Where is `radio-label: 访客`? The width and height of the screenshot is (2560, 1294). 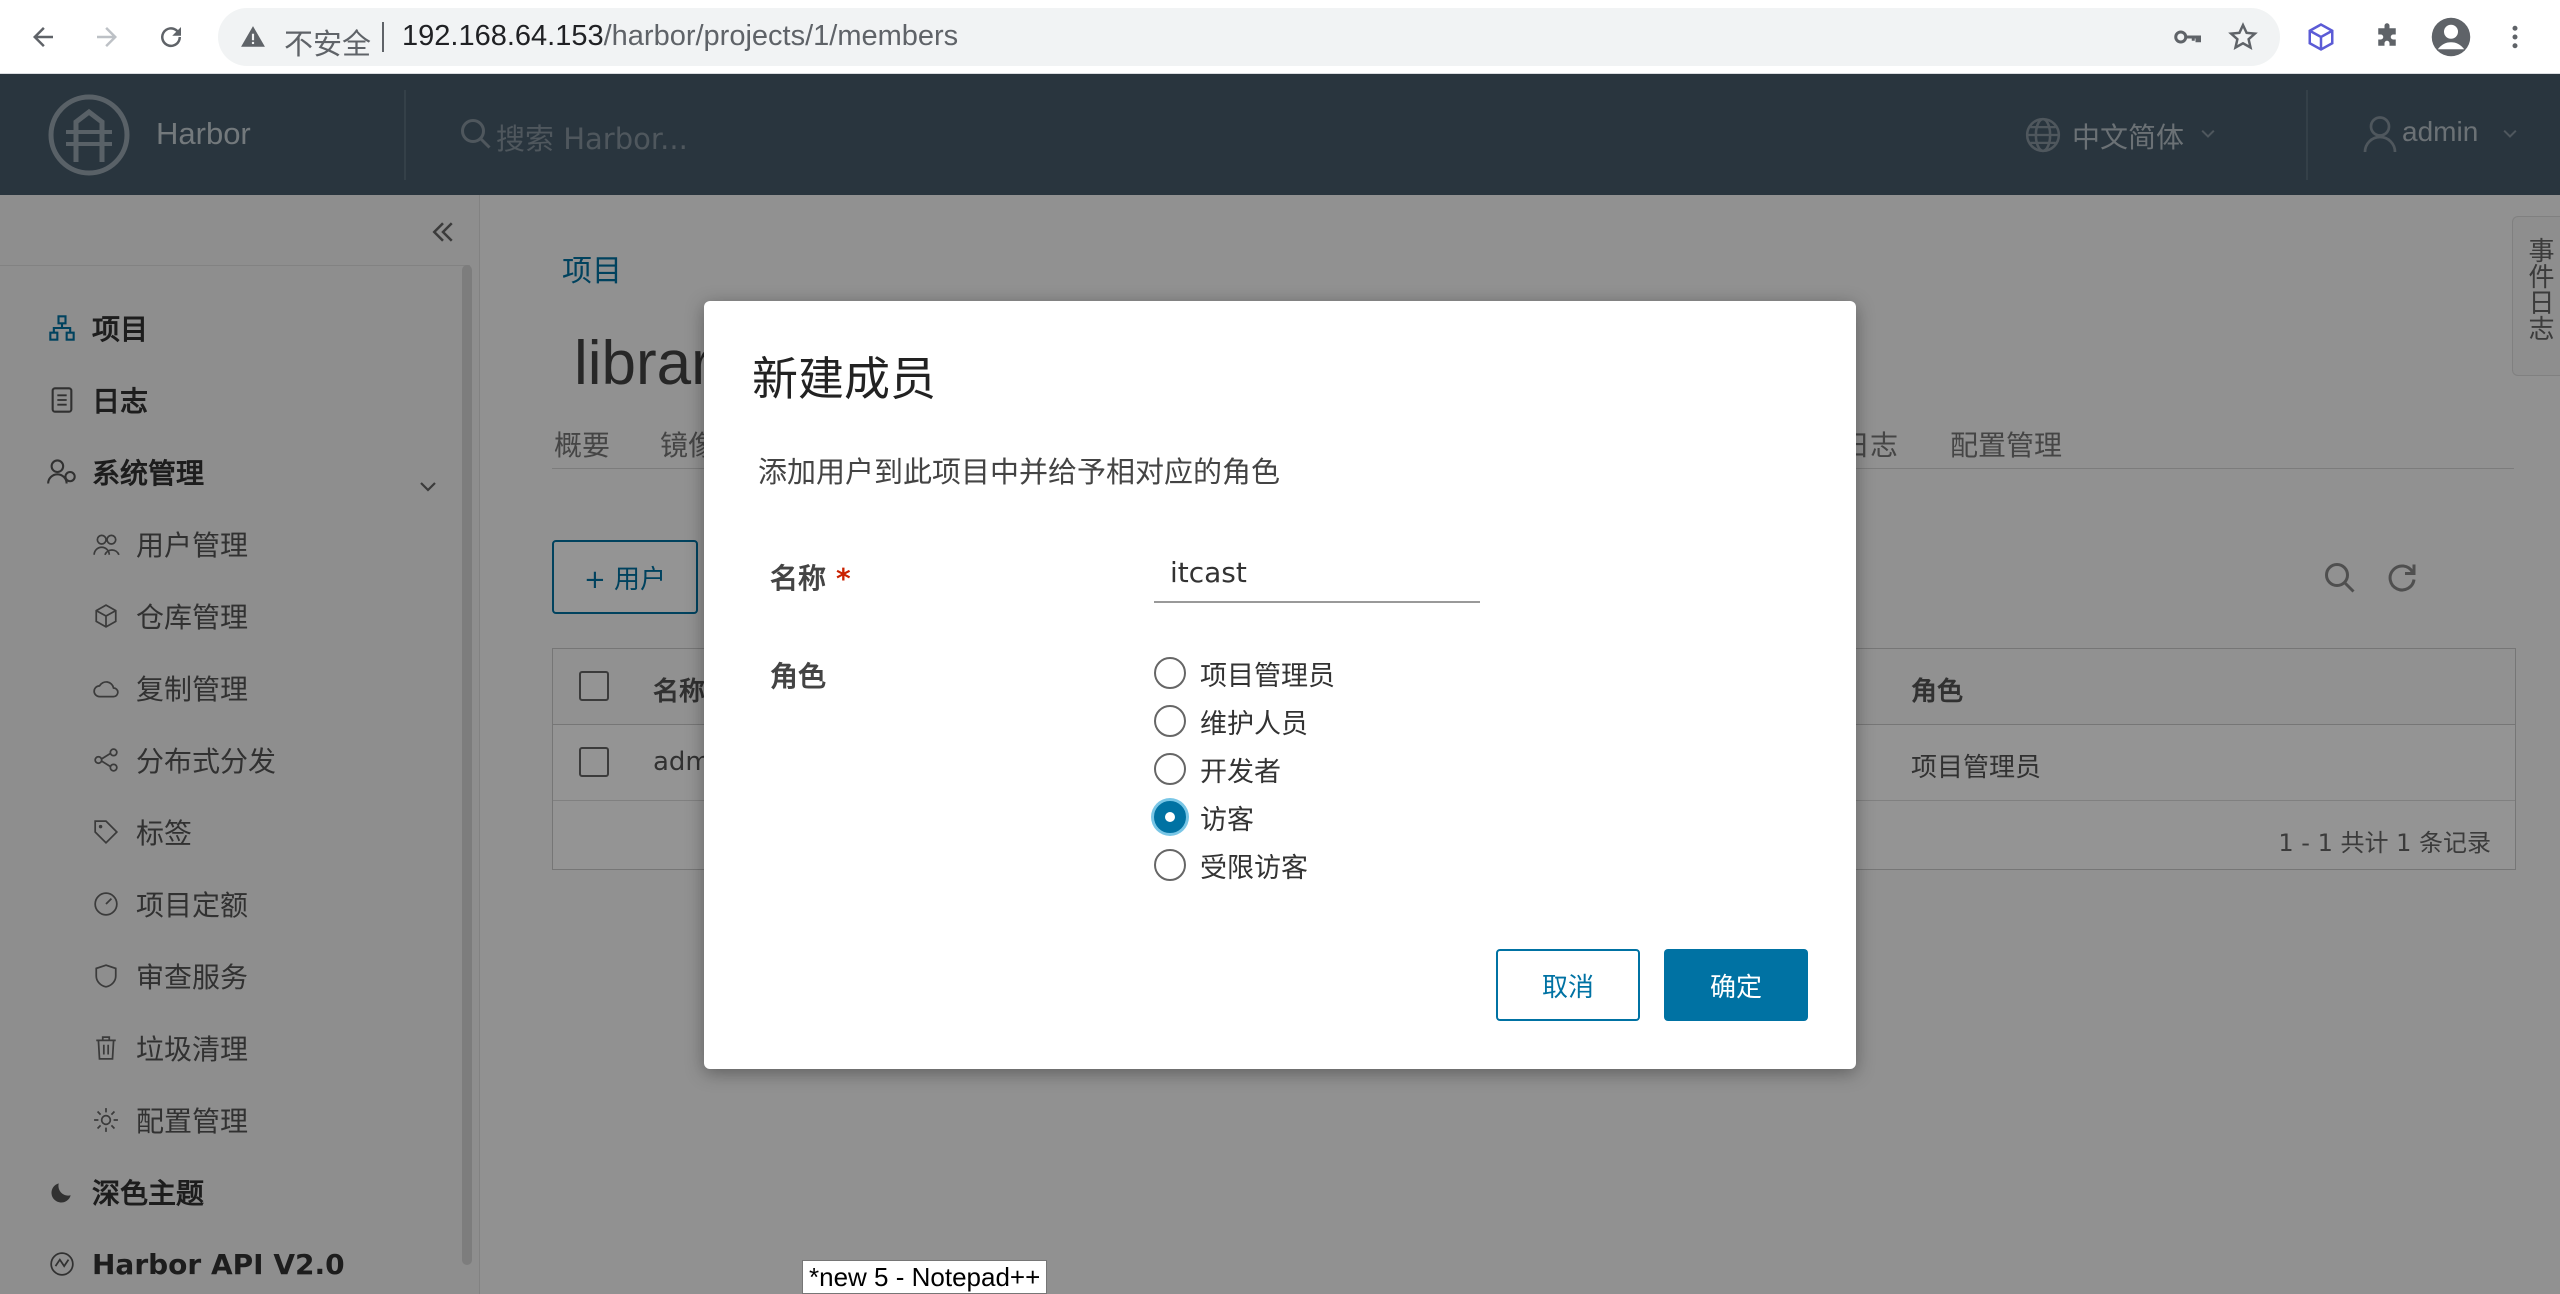
radio-label: 访客 is located at coordinates (1227, 820).